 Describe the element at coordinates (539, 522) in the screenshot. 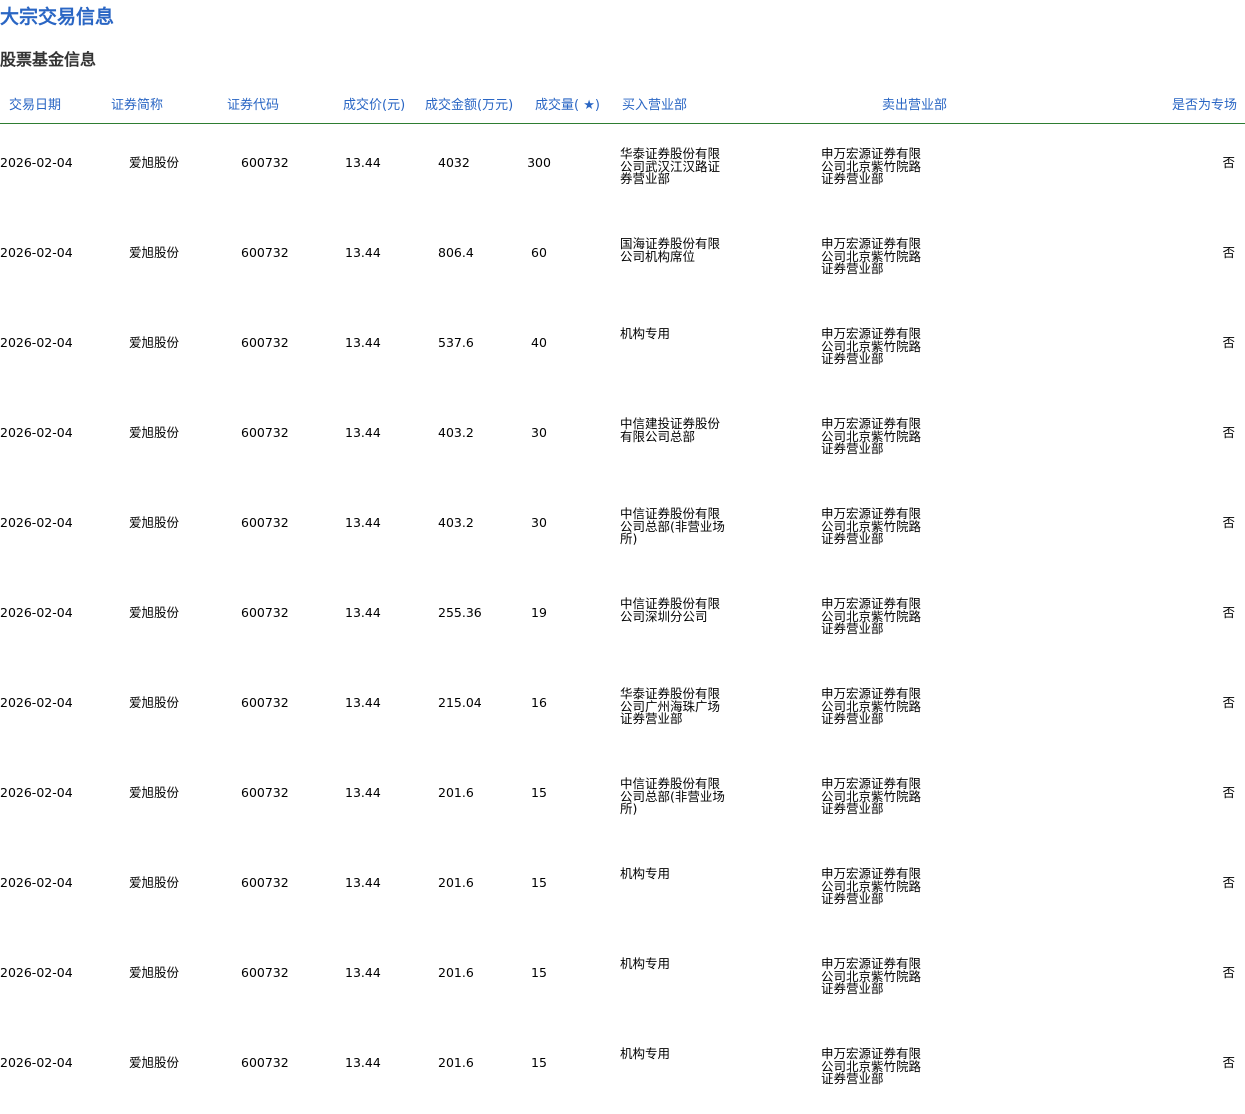

I see `cell-volume: 30` at that location.